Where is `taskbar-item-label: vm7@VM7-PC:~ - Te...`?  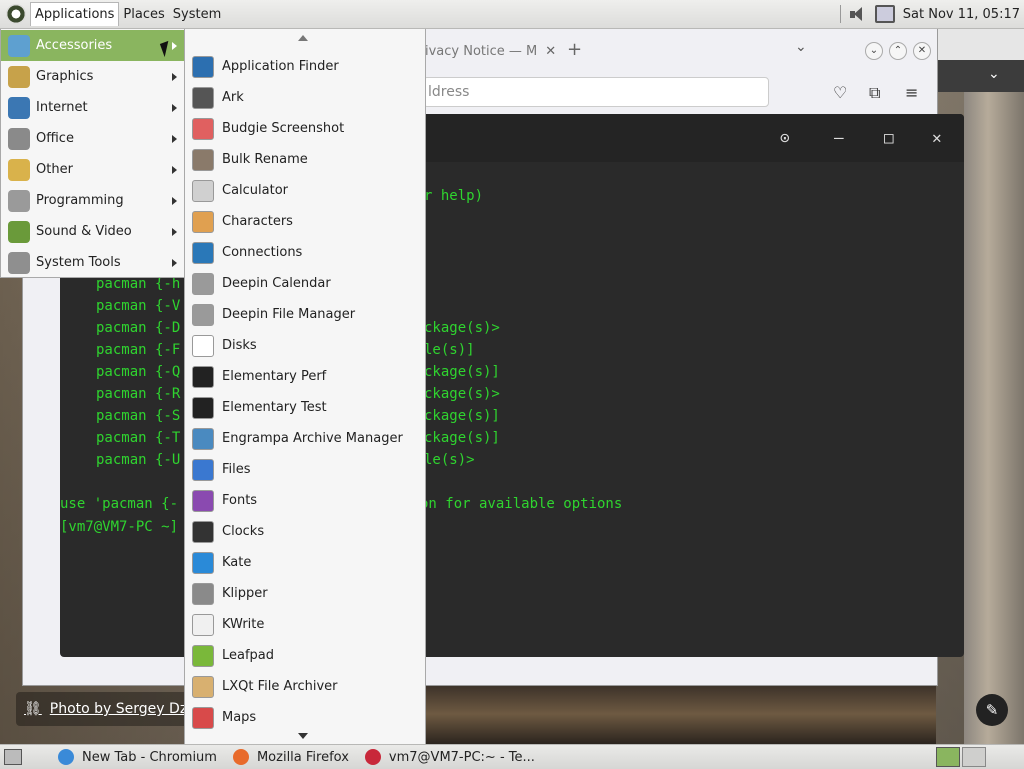
taskbar-item-label: vm7@VM7-PC:~ - Te... is located at coordinates (461, 757).